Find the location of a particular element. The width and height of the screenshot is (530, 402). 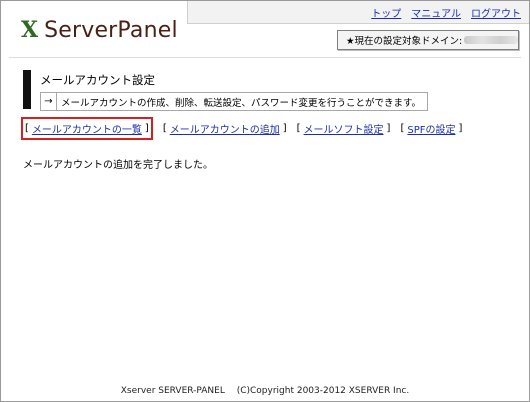

logo: X ServerPanel is located at coordinates (99, 30).